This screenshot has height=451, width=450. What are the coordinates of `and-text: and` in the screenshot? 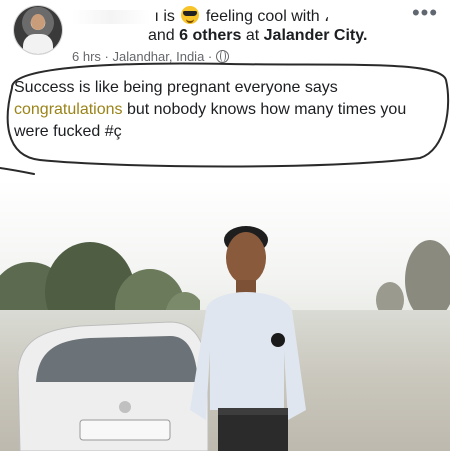 It's located at (161, 35).